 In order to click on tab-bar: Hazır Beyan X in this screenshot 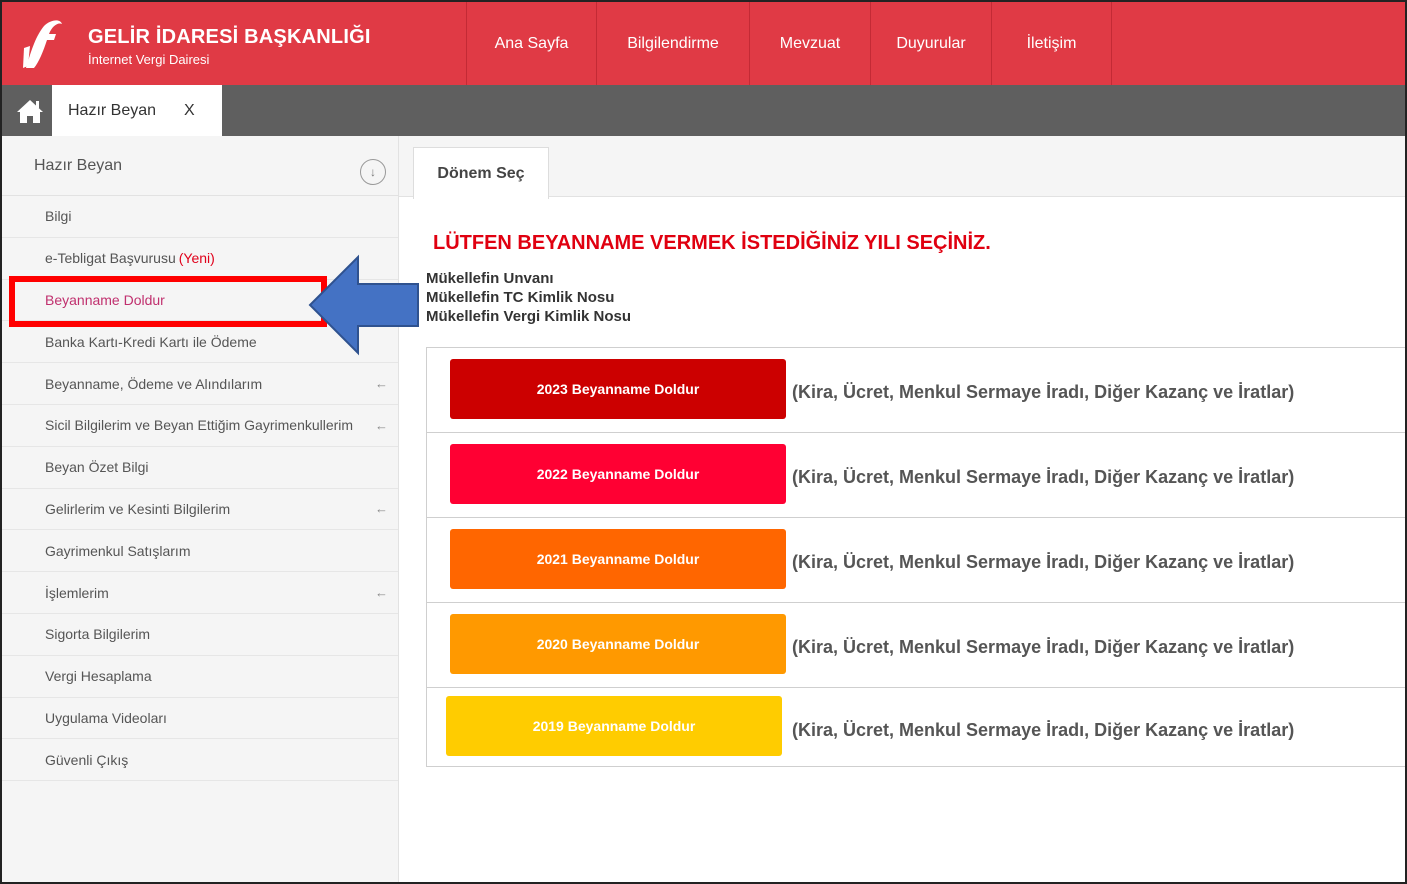, I will do `click(703, 110)`.